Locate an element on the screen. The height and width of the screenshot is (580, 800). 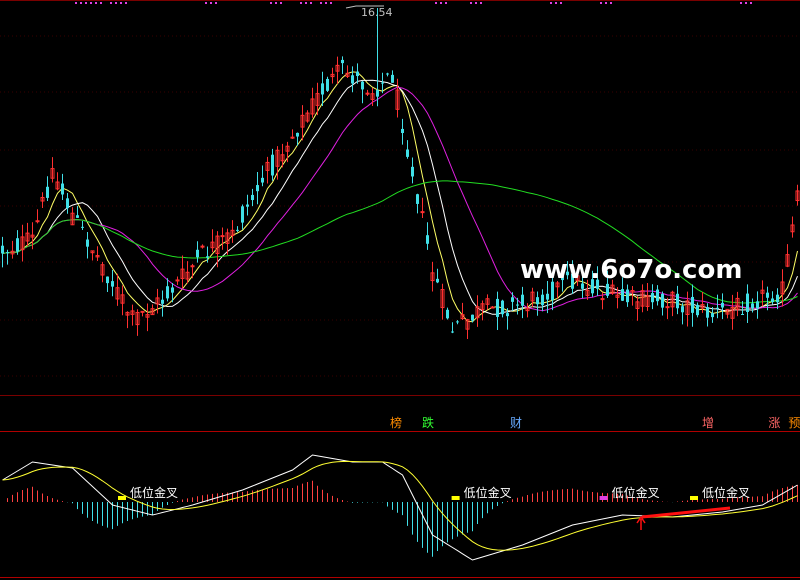
event-tag: 榜 is located at coordinates (396, 422).